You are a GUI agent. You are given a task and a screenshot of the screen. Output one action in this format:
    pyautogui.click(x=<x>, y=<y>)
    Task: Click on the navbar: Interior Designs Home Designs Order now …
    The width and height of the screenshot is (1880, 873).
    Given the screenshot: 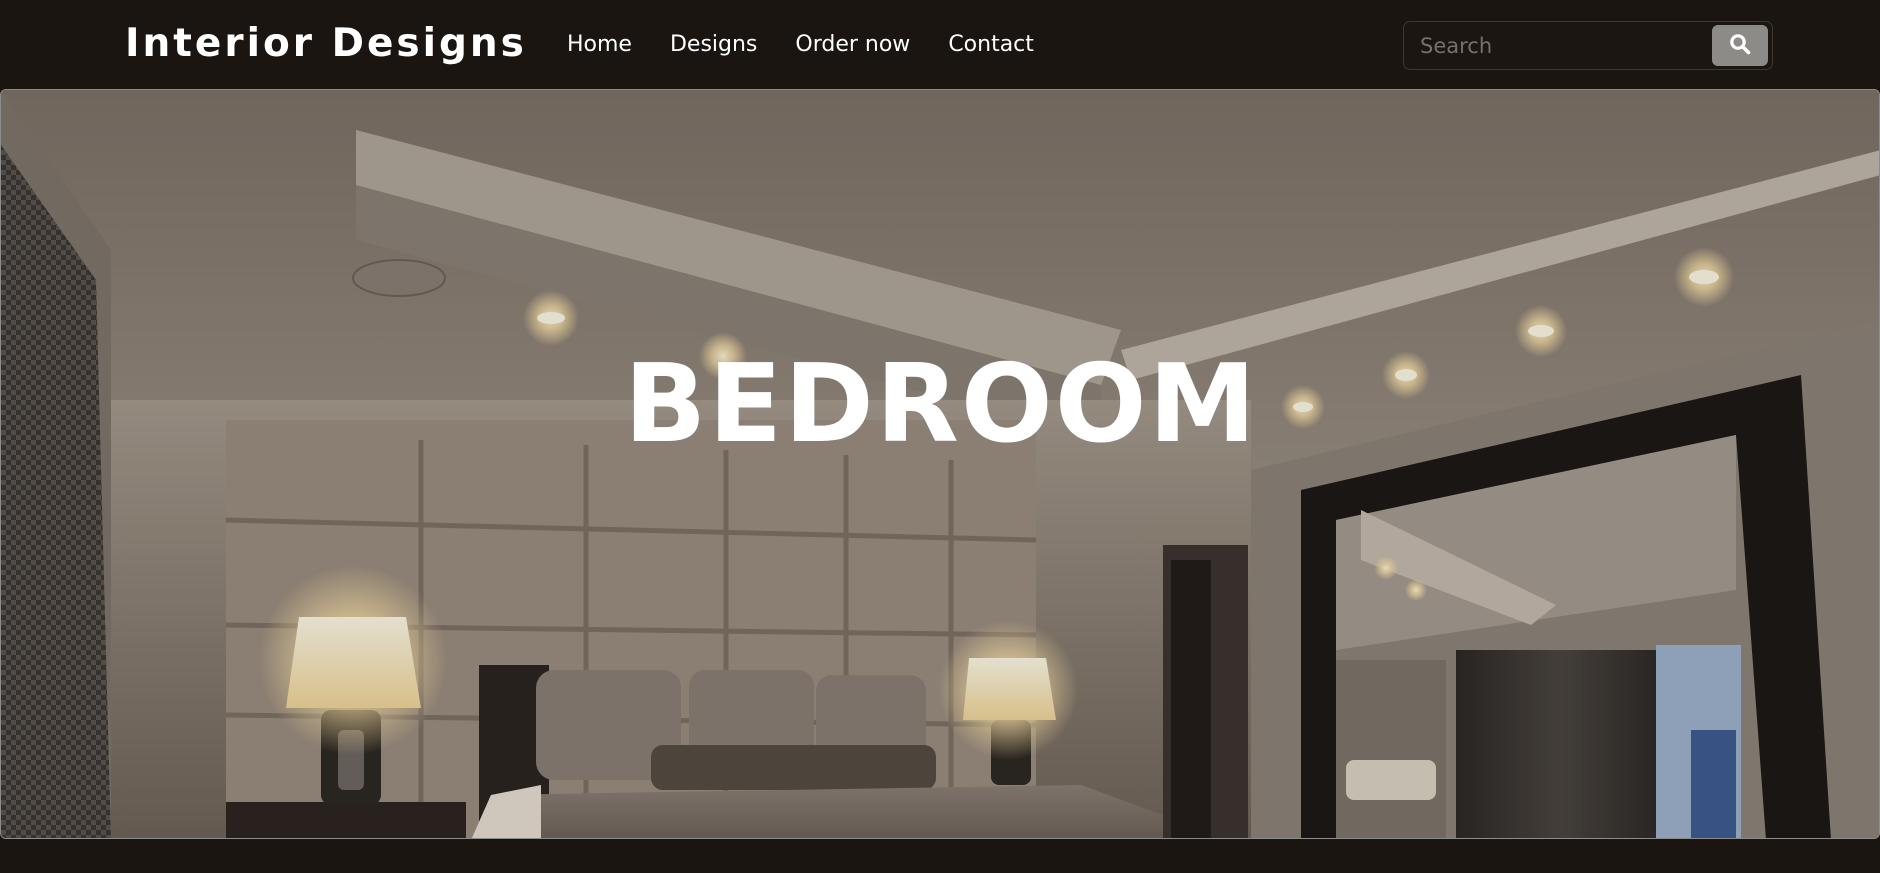 What is the action you would take?
    pyautogui.click(x=940, y=44)
    